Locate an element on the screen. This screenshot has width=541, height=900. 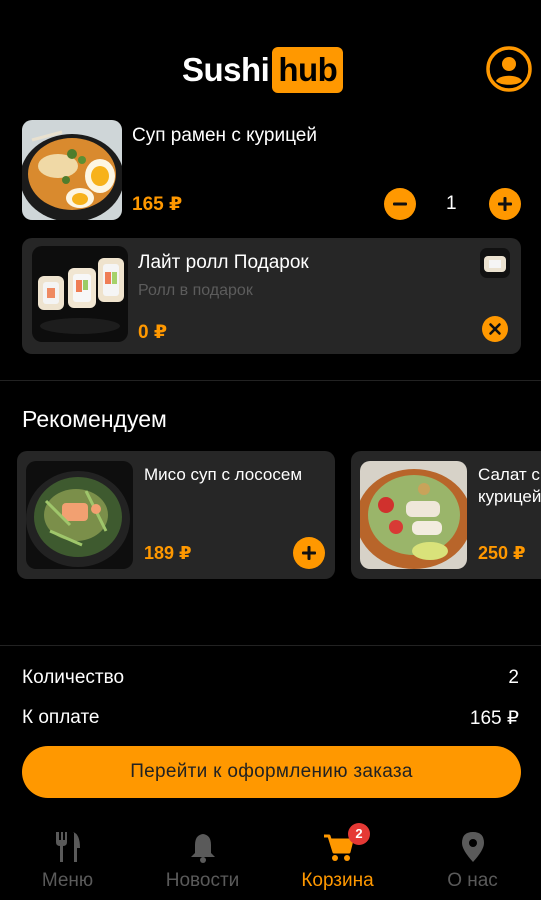
cart-item-title: Суп рамен с курицей is located at coordinates (224, 135).